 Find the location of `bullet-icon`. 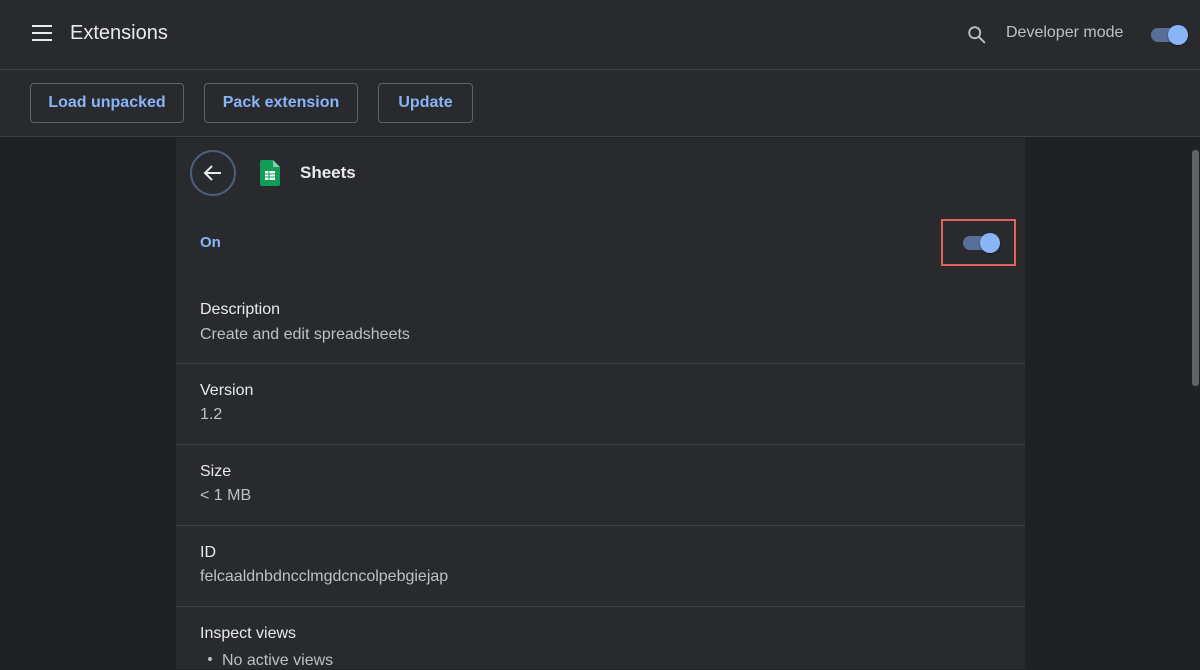

bullet-icon is located at coordinates (210, 658).